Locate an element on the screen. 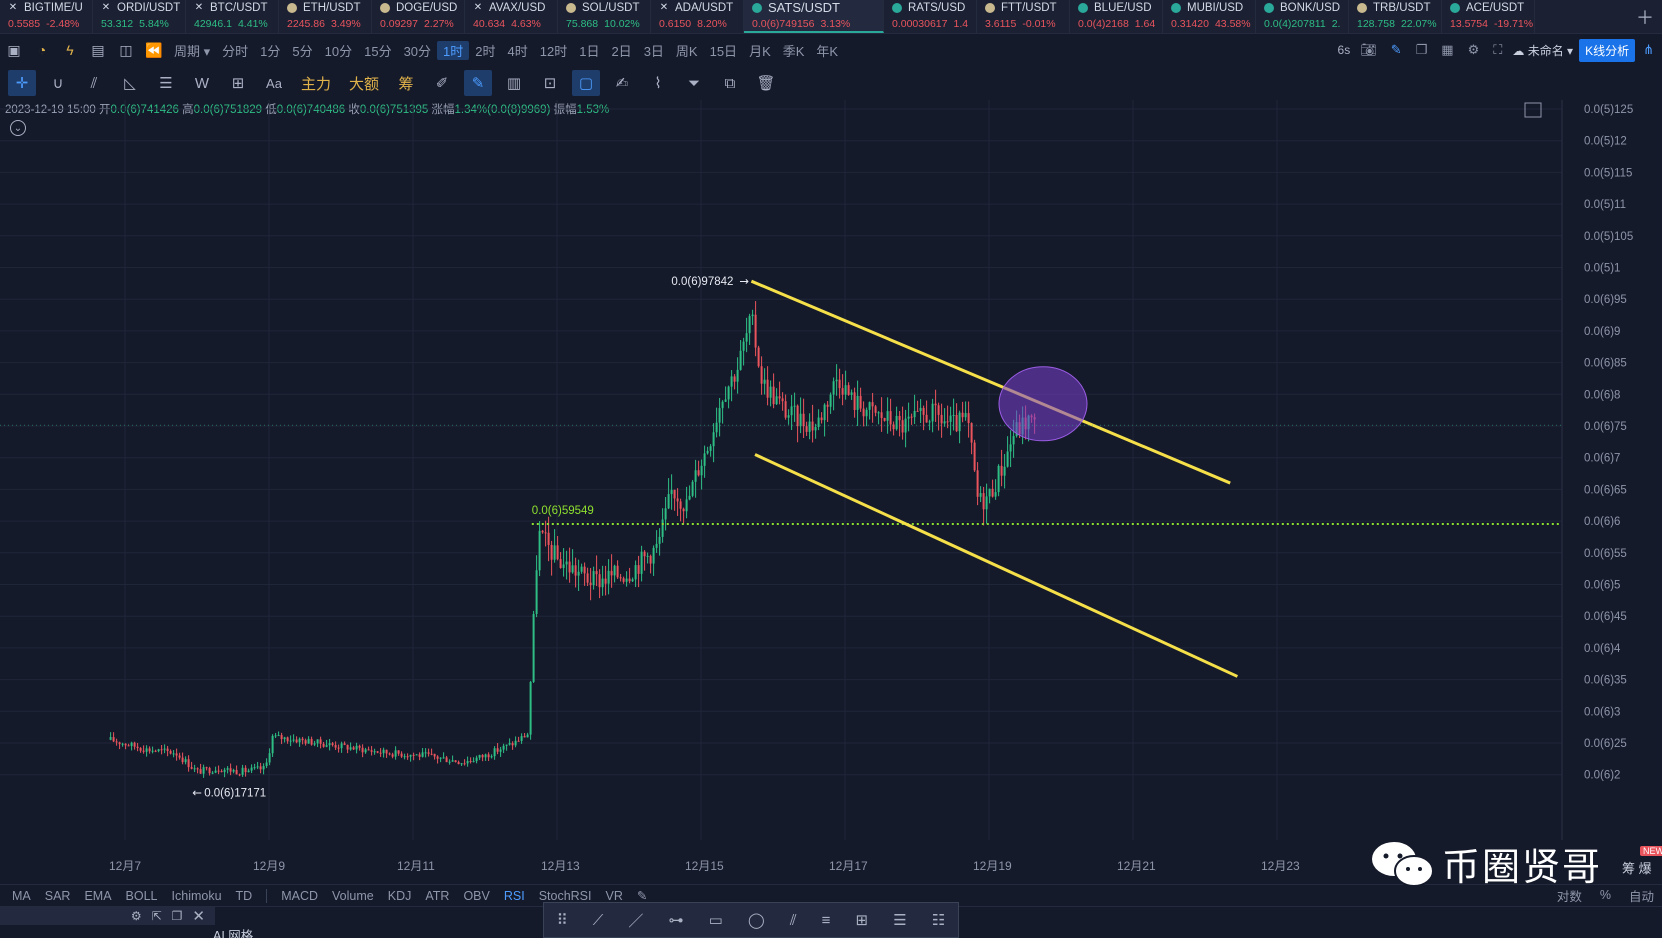 This screenshot has width=1662, height=938. edit-icon: ✍ is located at coordinates (622, 83).